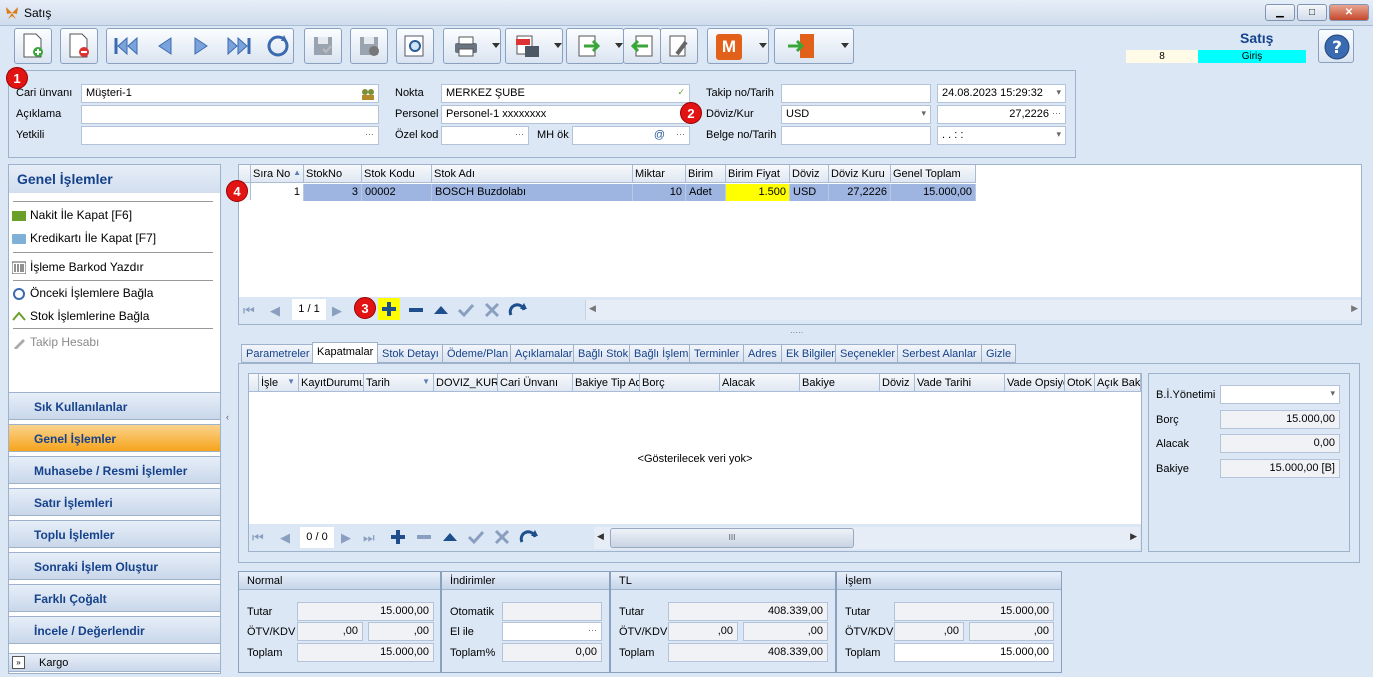 Image resolution: width=1373 pixels, height=677 pixels. I want to click on tab-kapatmalar: Kapatmalar, so click(345, 353).